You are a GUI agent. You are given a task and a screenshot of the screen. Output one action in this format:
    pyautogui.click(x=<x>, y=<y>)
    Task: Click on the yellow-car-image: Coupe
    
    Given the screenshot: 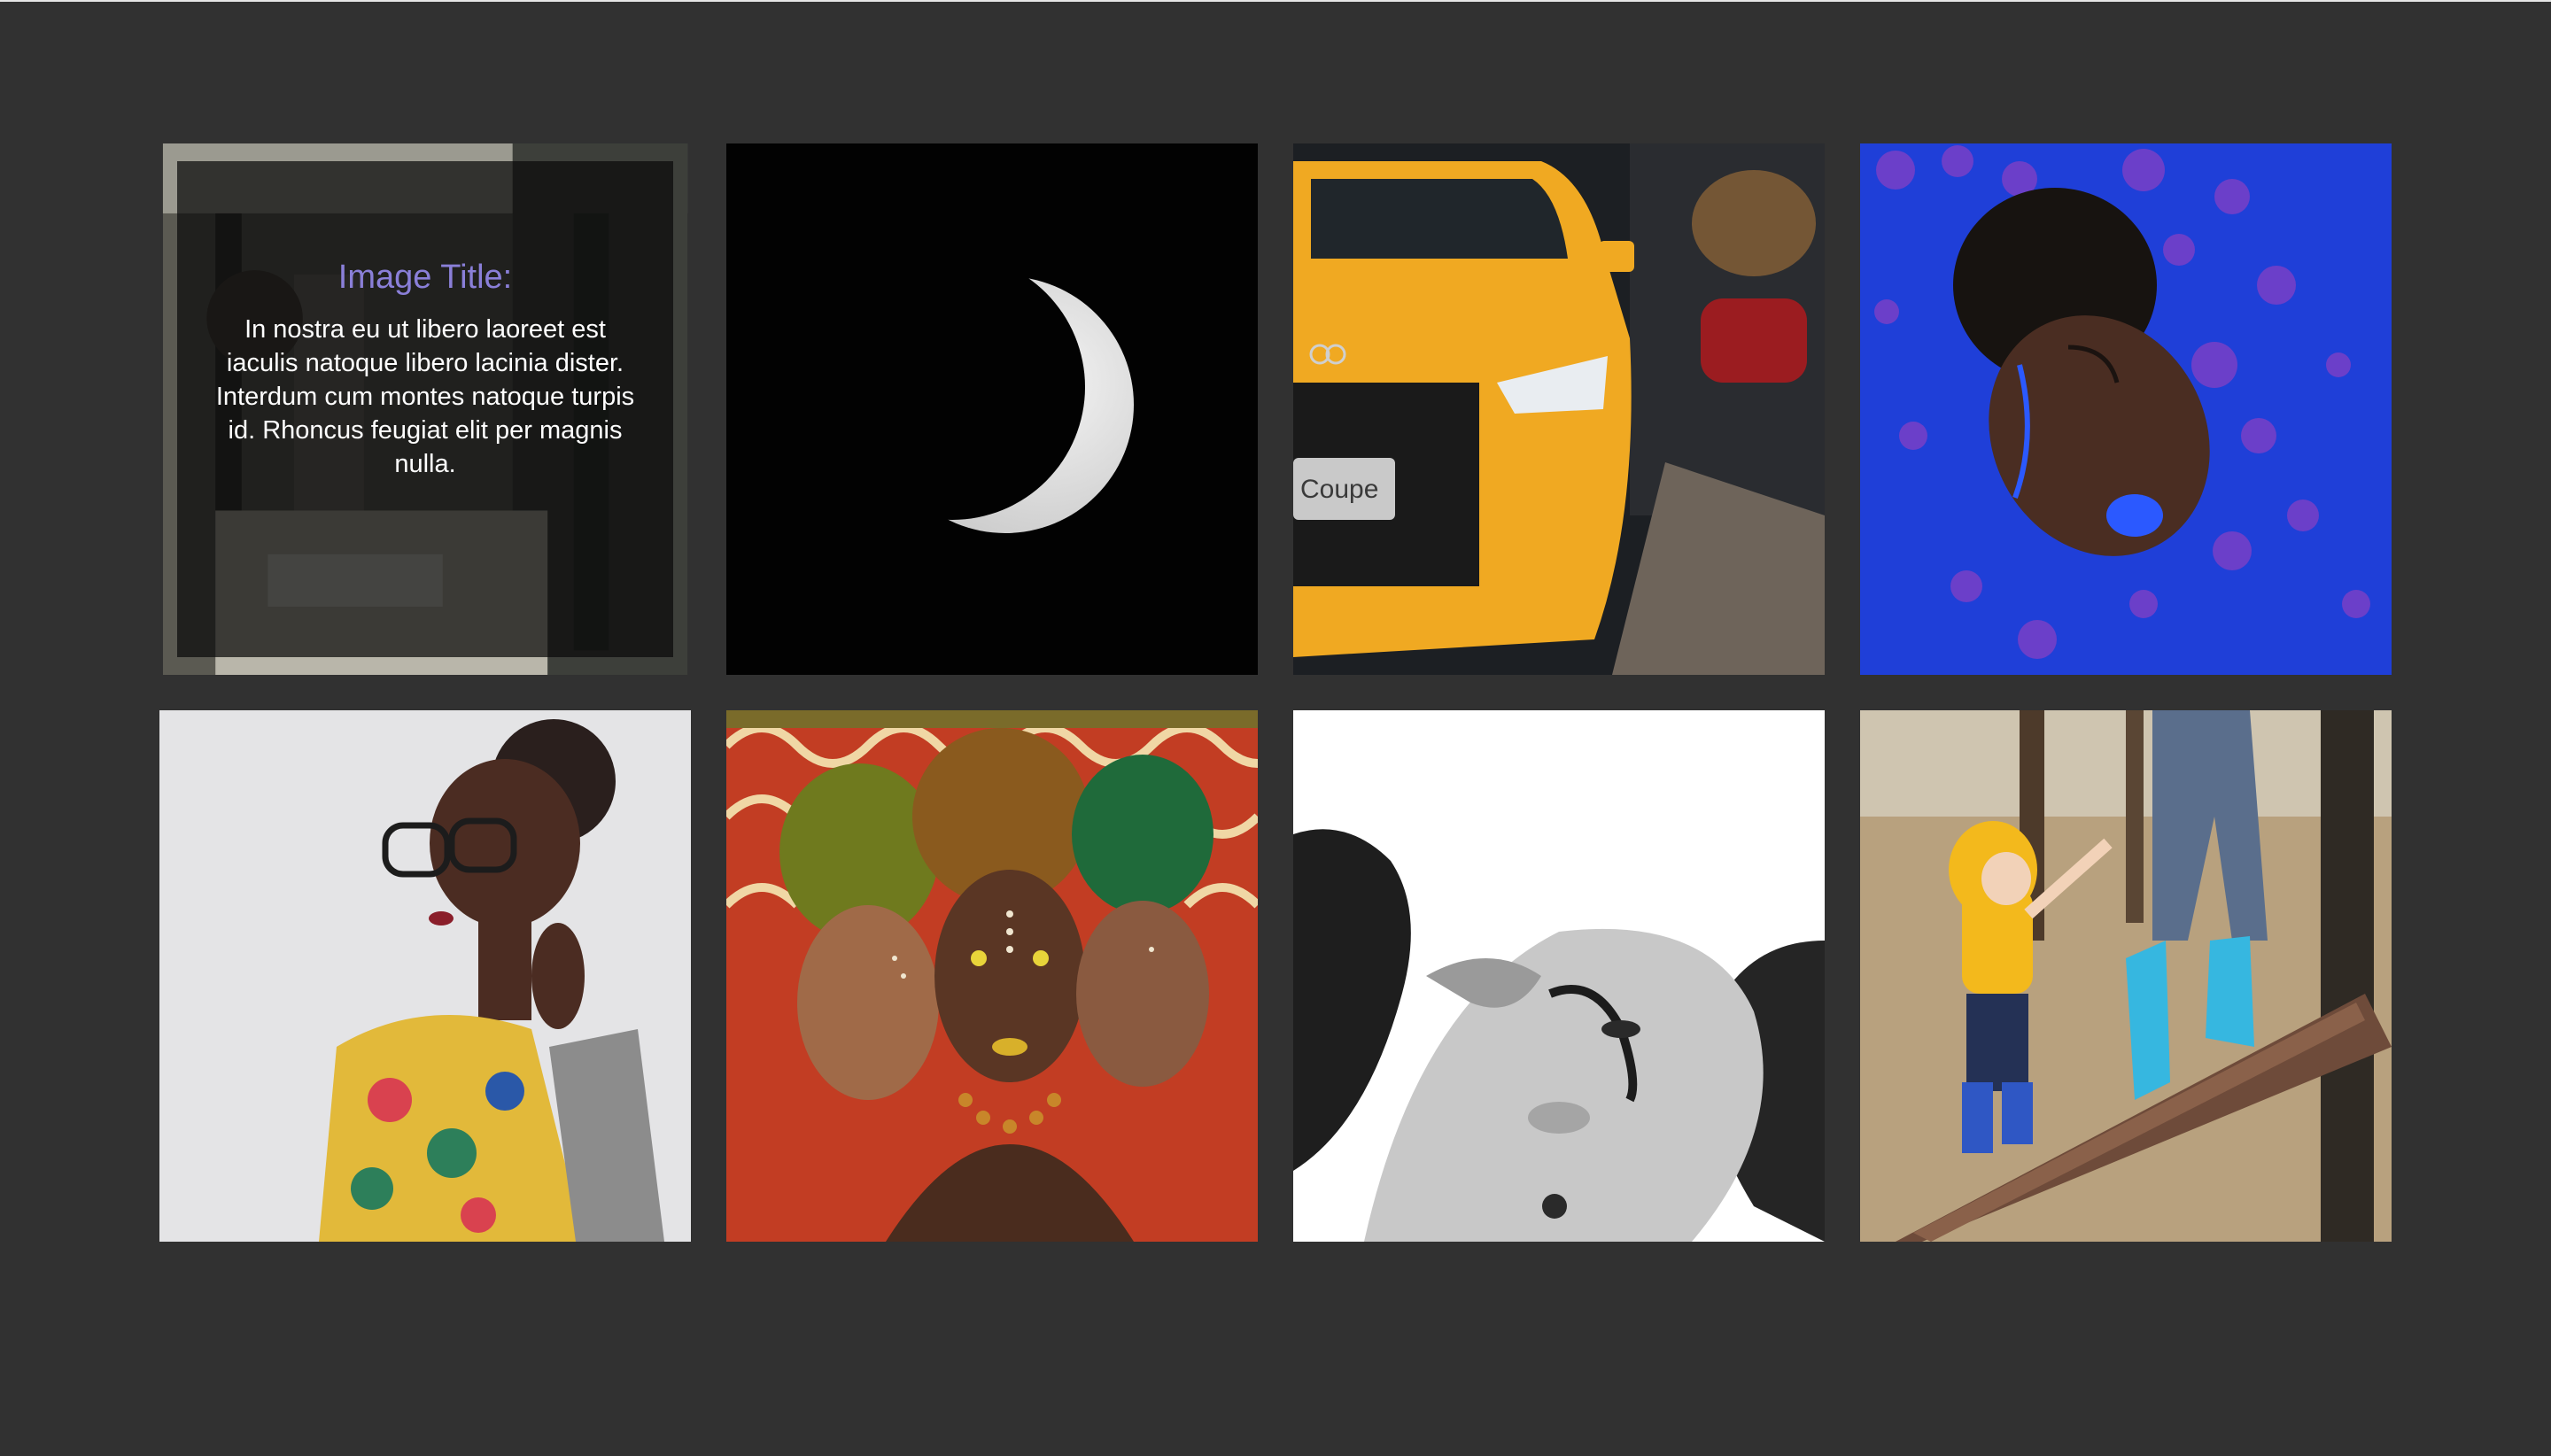 What is the action you would take?
    pyautogui.click(x=1559, y=409)
    